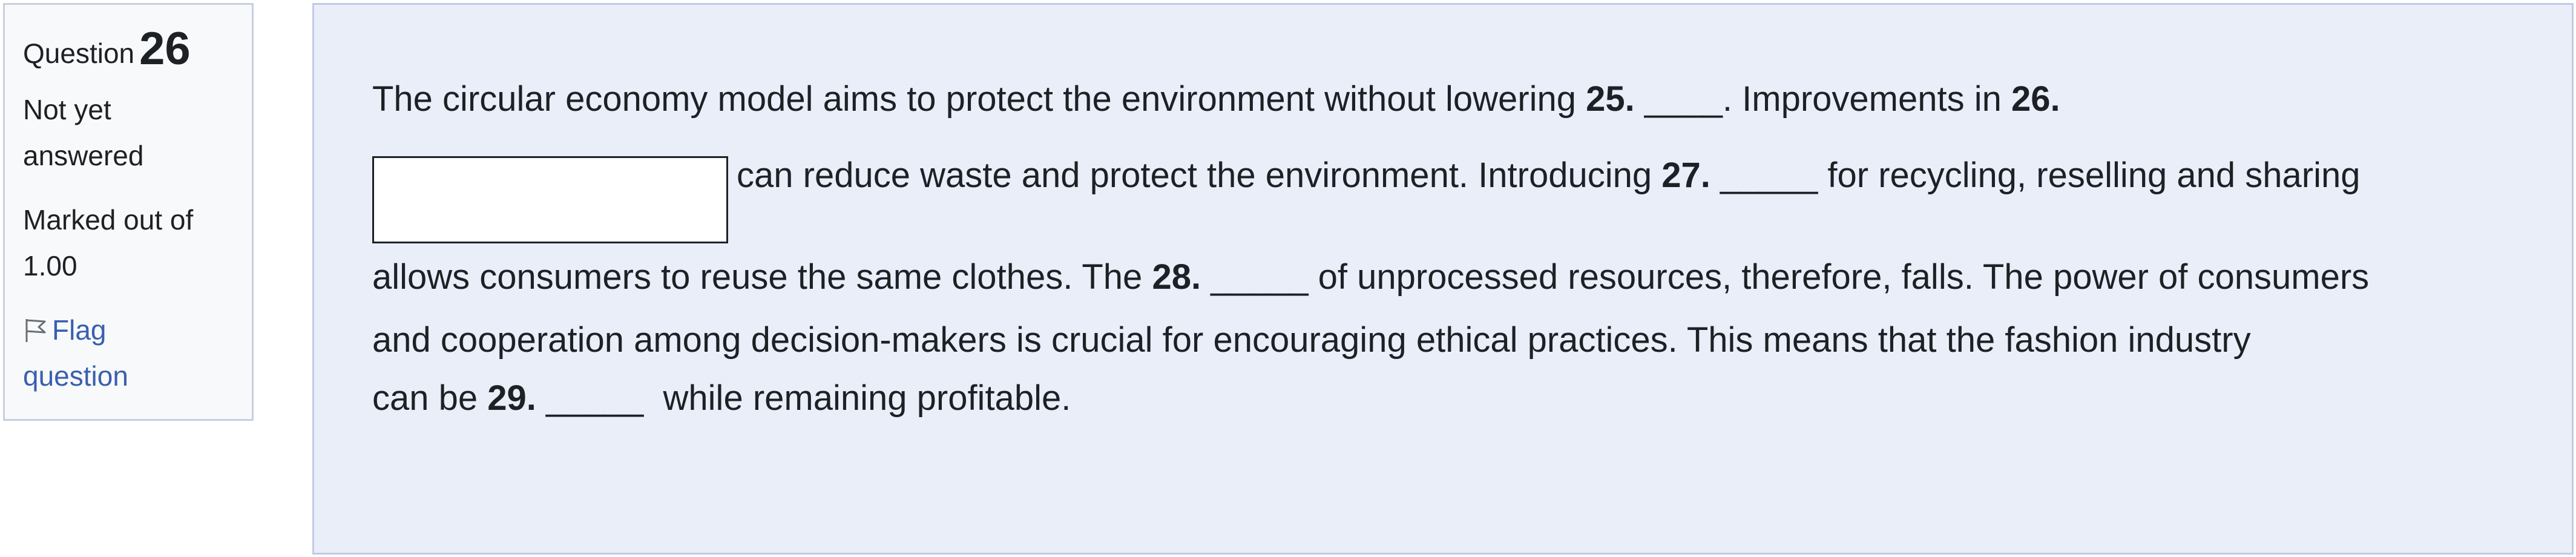 Image resolution: width=2576 pixels, height=557 pixels. I want to click on question-grade-line2: 1.00, so click(50, 266).